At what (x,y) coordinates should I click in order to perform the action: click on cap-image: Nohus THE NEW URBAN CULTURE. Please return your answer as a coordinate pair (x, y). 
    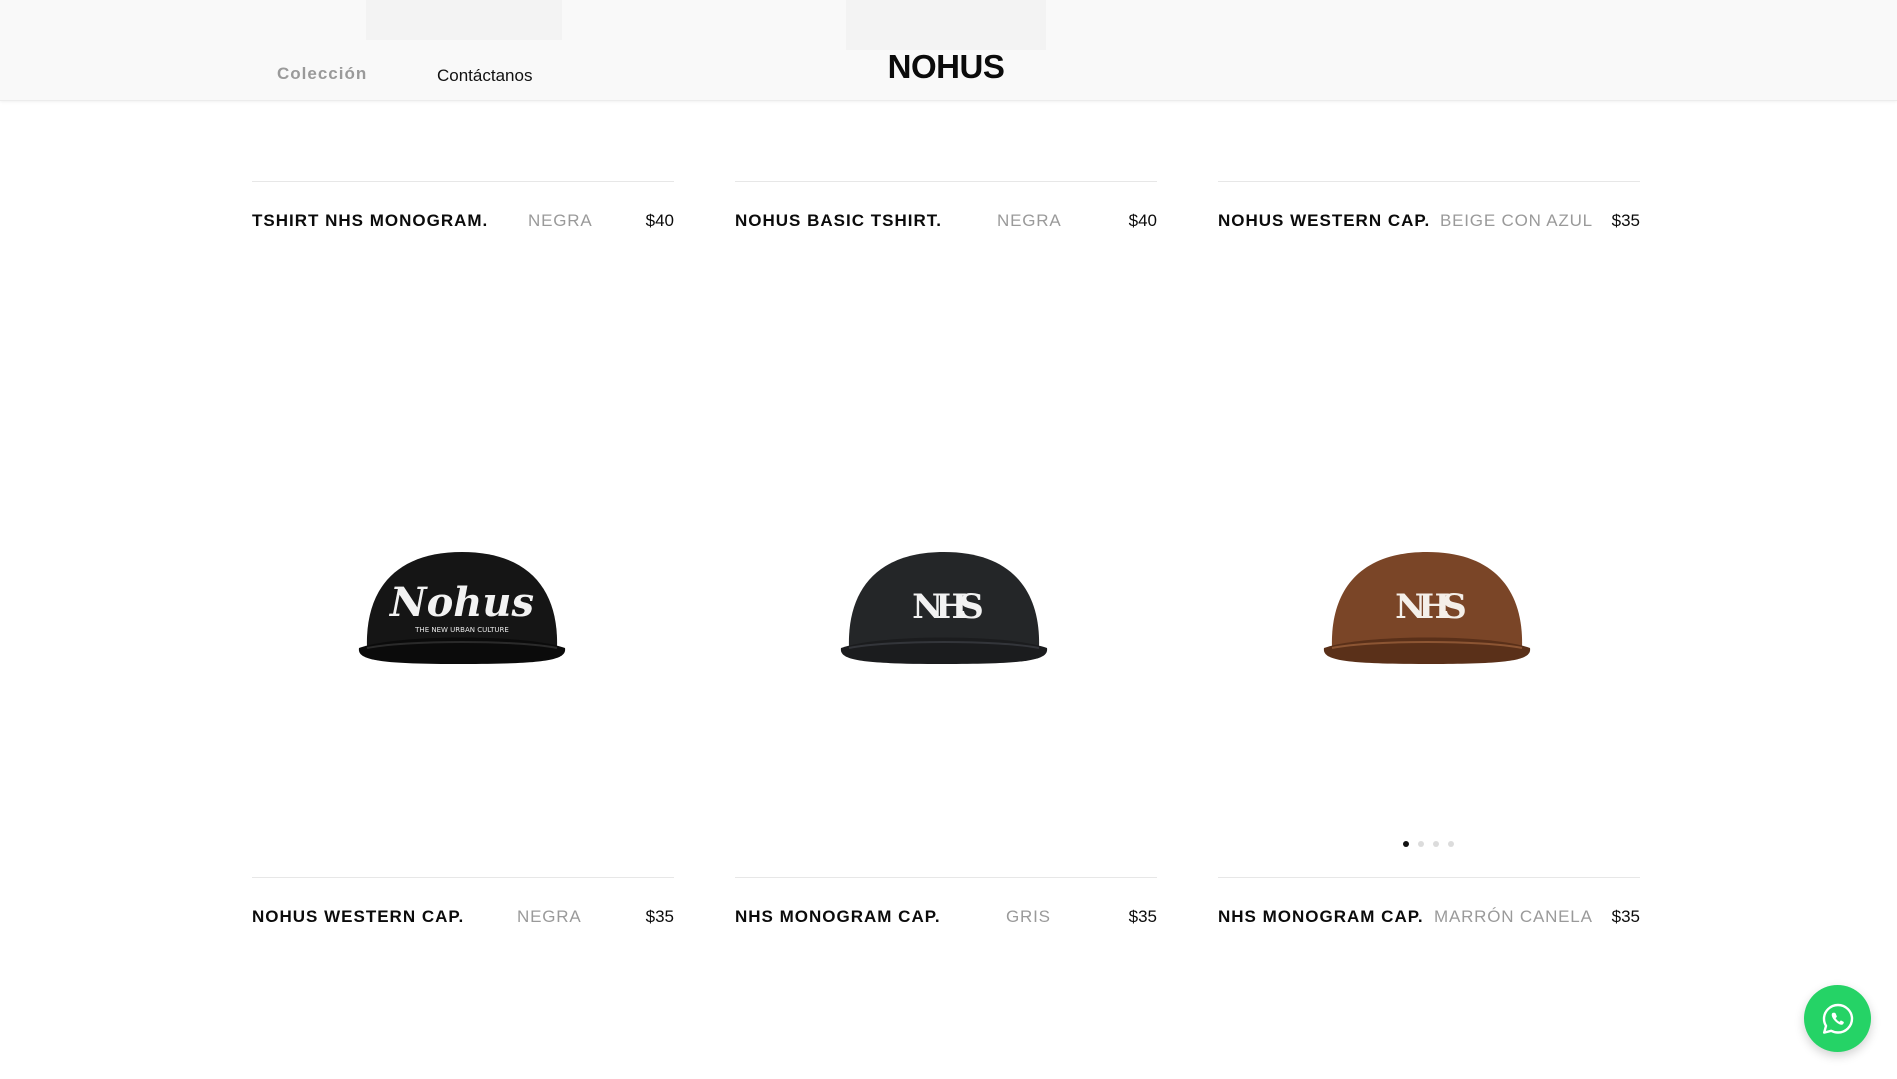
    Looking at the image, I should click on (462, 608).